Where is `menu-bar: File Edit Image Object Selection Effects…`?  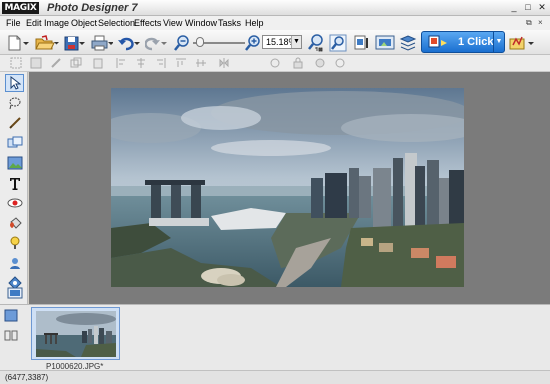
menu-bar: File Edit Image Object Selection Effects… is located at coordinates (275, 23).